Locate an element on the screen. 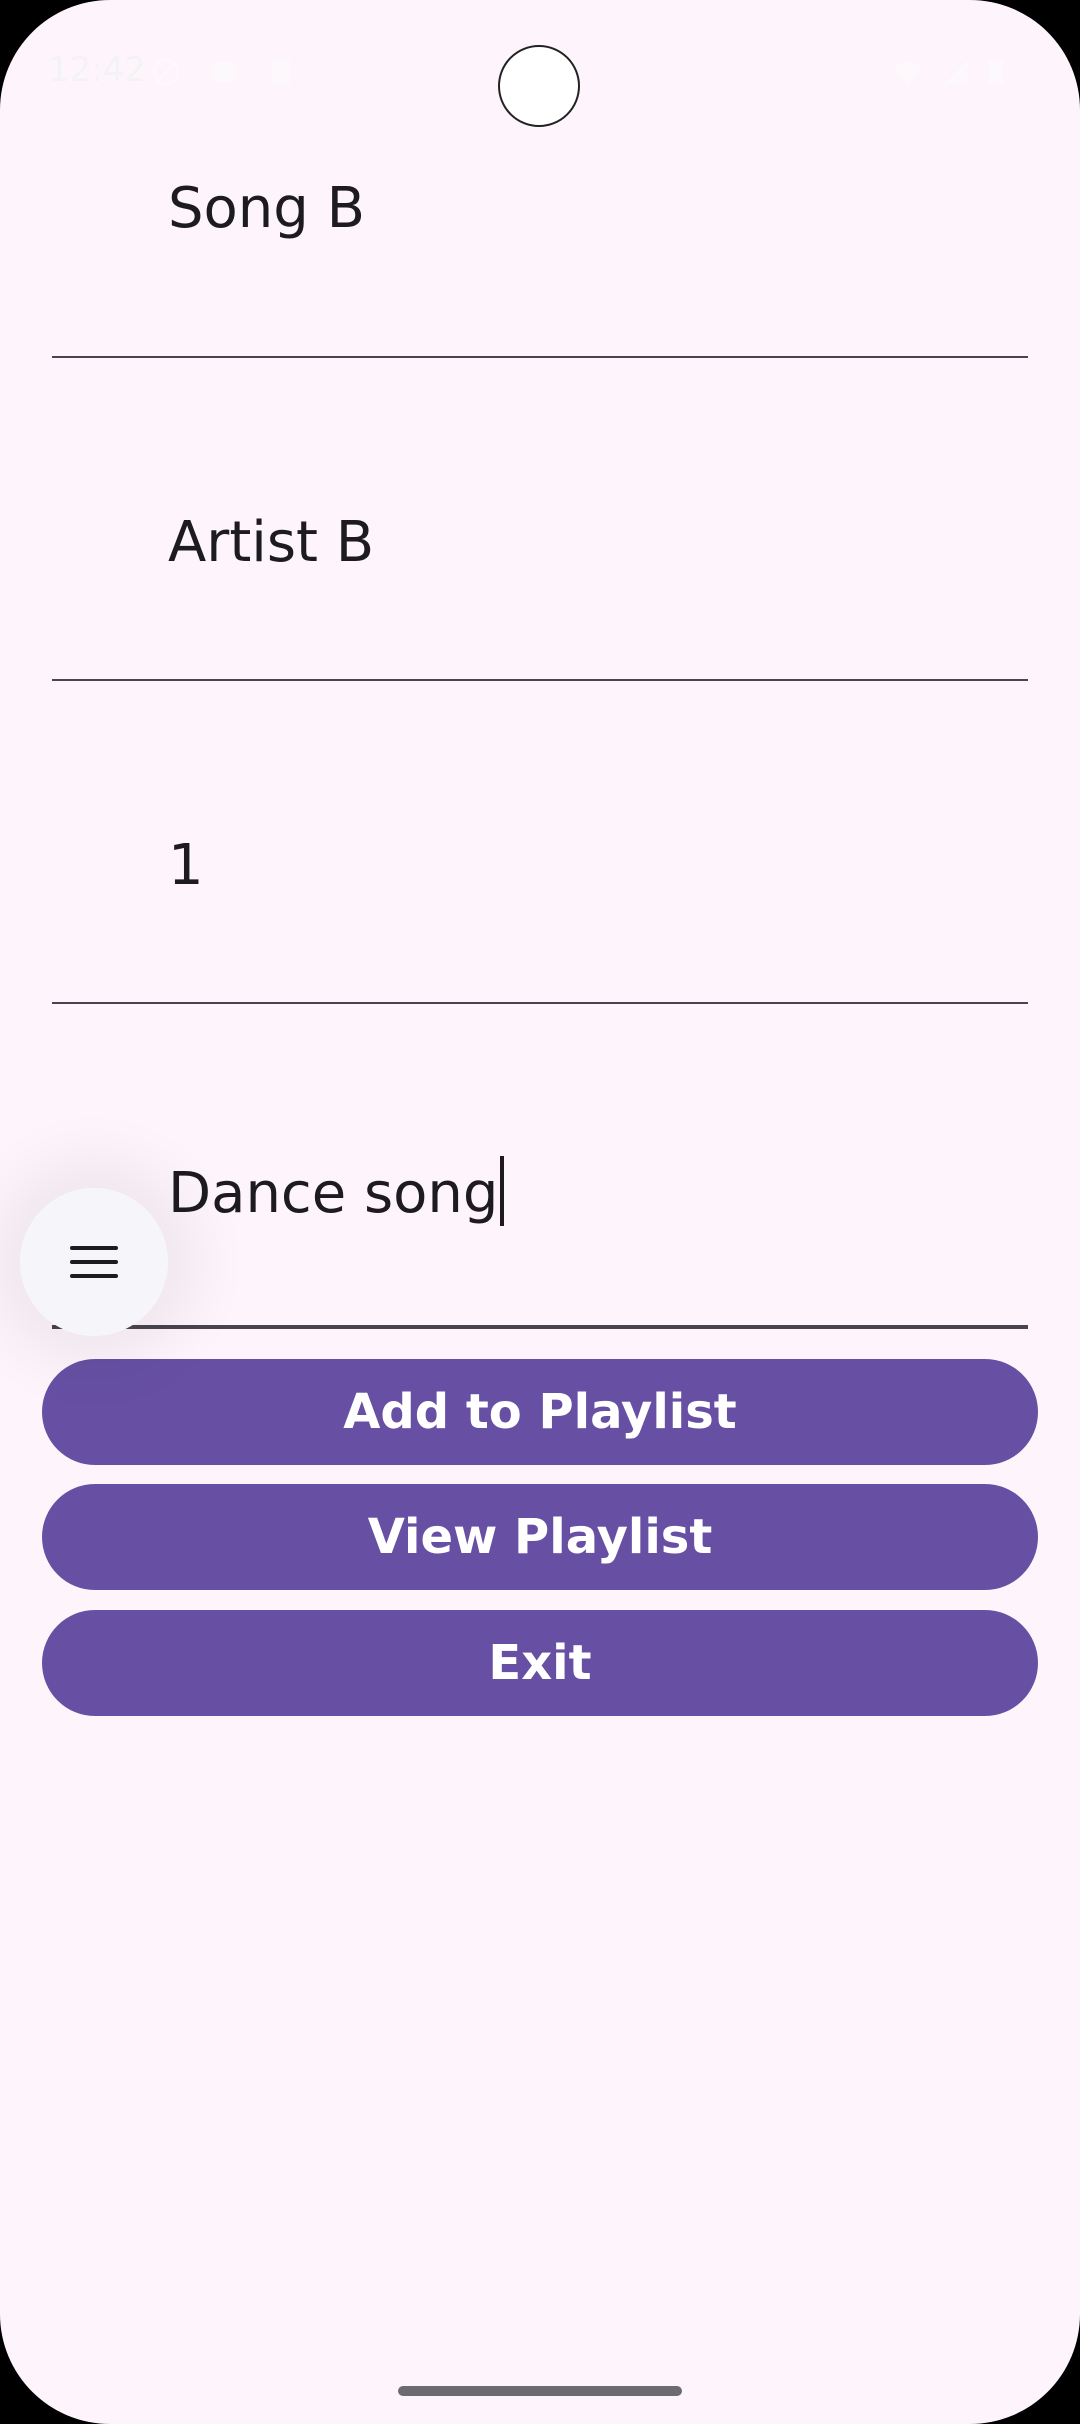 The height and width of the screenshot is (2424, 1080). add-to-playlist-button: Add to Playlist is located at coordinates (540, 1412).